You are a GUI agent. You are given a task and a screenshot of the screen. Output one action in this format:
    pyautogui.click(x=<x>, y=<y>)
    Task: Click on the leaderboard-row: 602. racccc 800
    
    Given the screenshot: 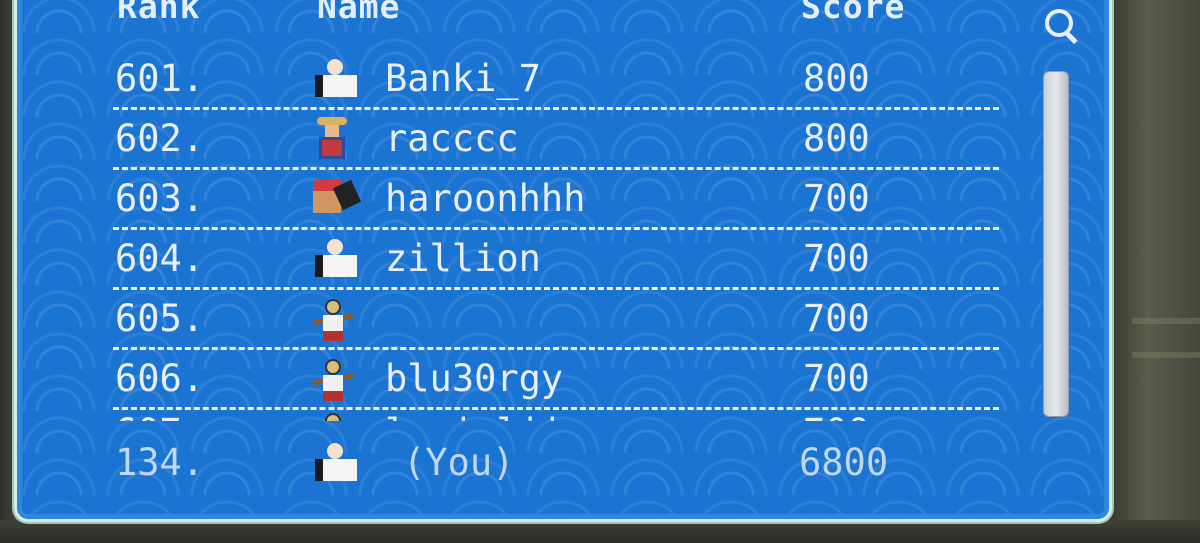 What is the action you would take?
    pyautogui.click(x=517, y=139)
    